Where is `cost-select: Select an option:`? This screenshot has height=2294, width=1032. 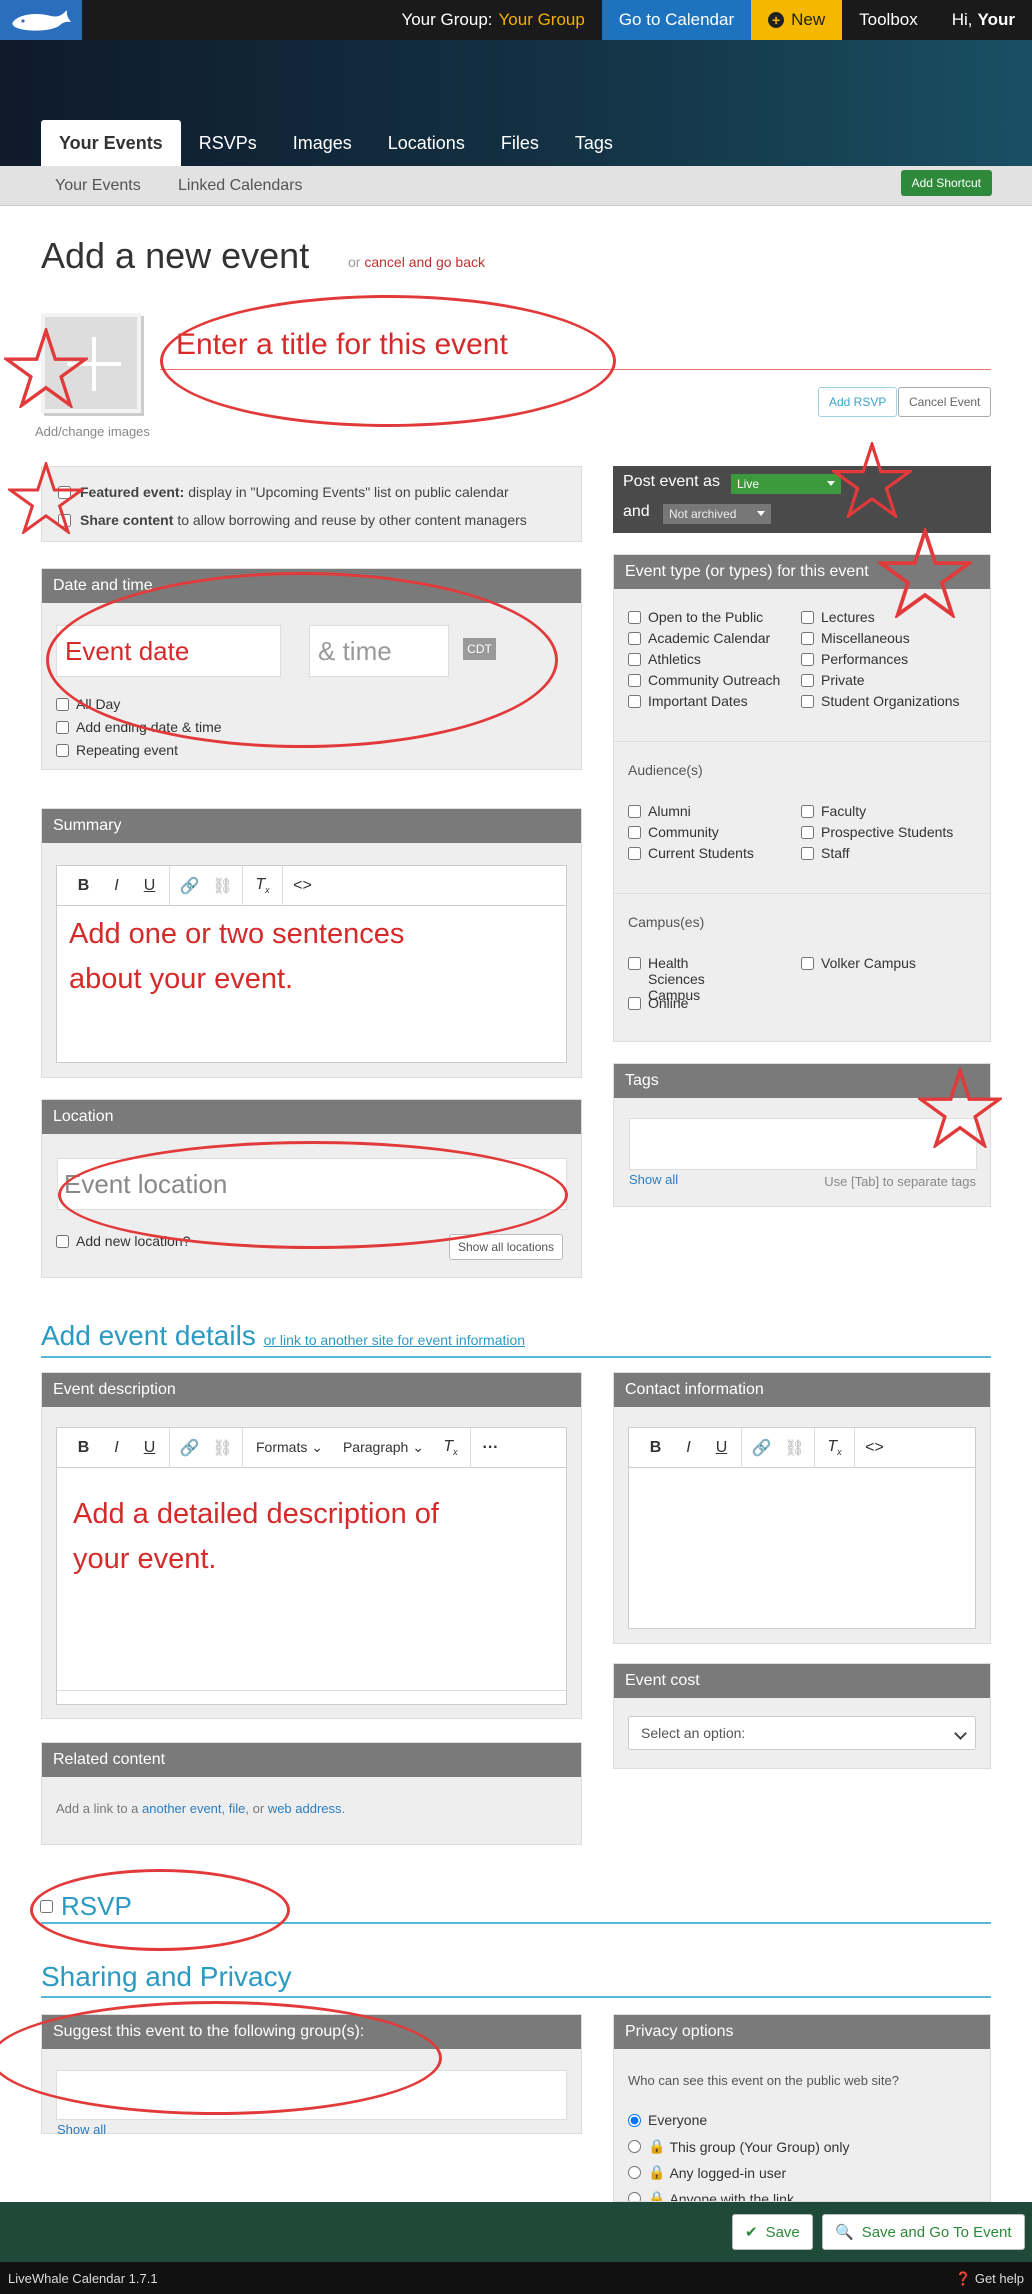 cost-select: Select an option: is located at coordinates (802, 1733).